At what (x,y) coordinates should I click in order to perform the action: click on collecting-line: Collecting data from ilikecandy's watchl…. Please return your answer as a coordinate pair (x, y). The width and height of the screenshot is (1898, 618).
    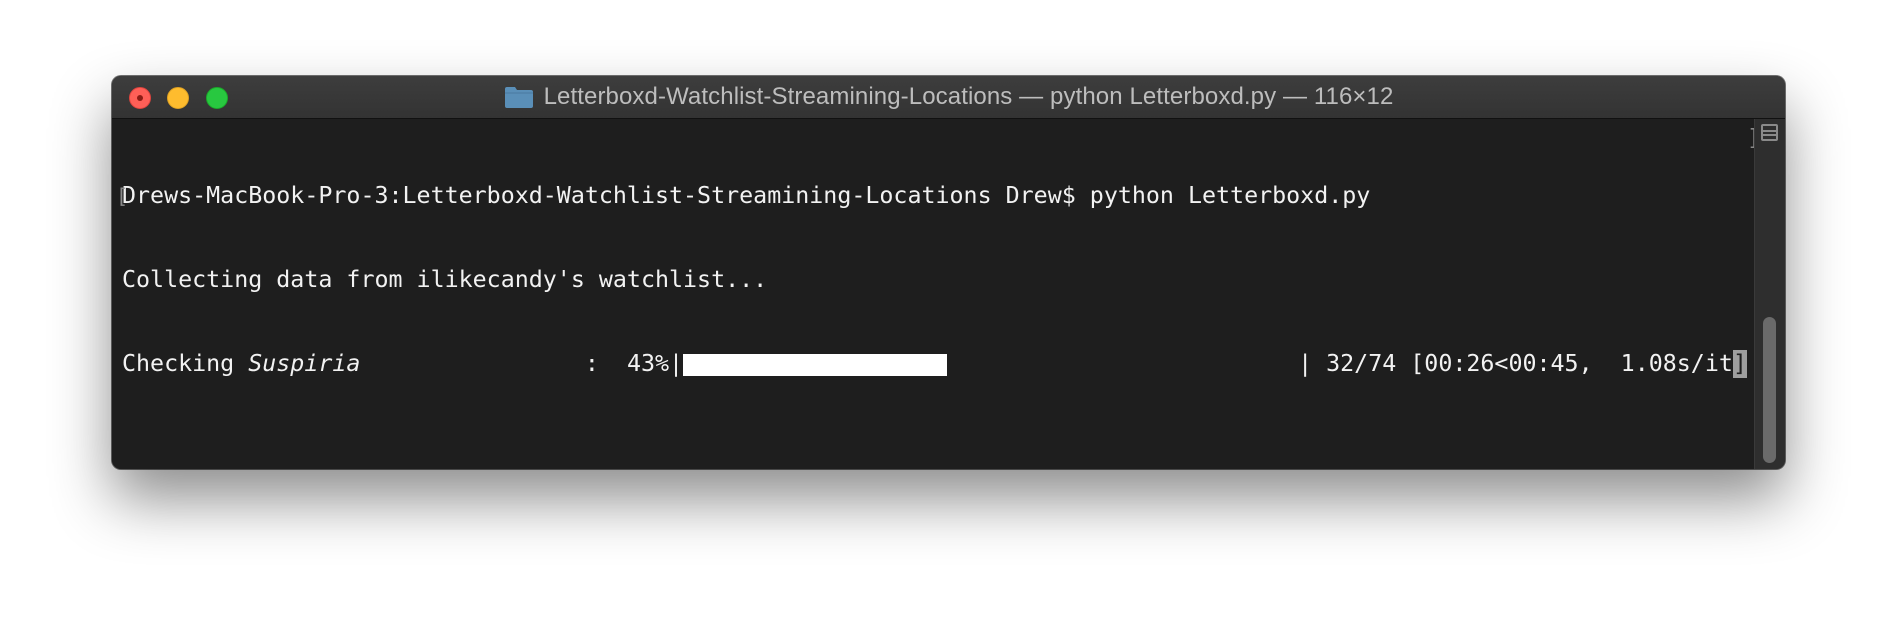
    Looking at the image, I should click on (445, 279).